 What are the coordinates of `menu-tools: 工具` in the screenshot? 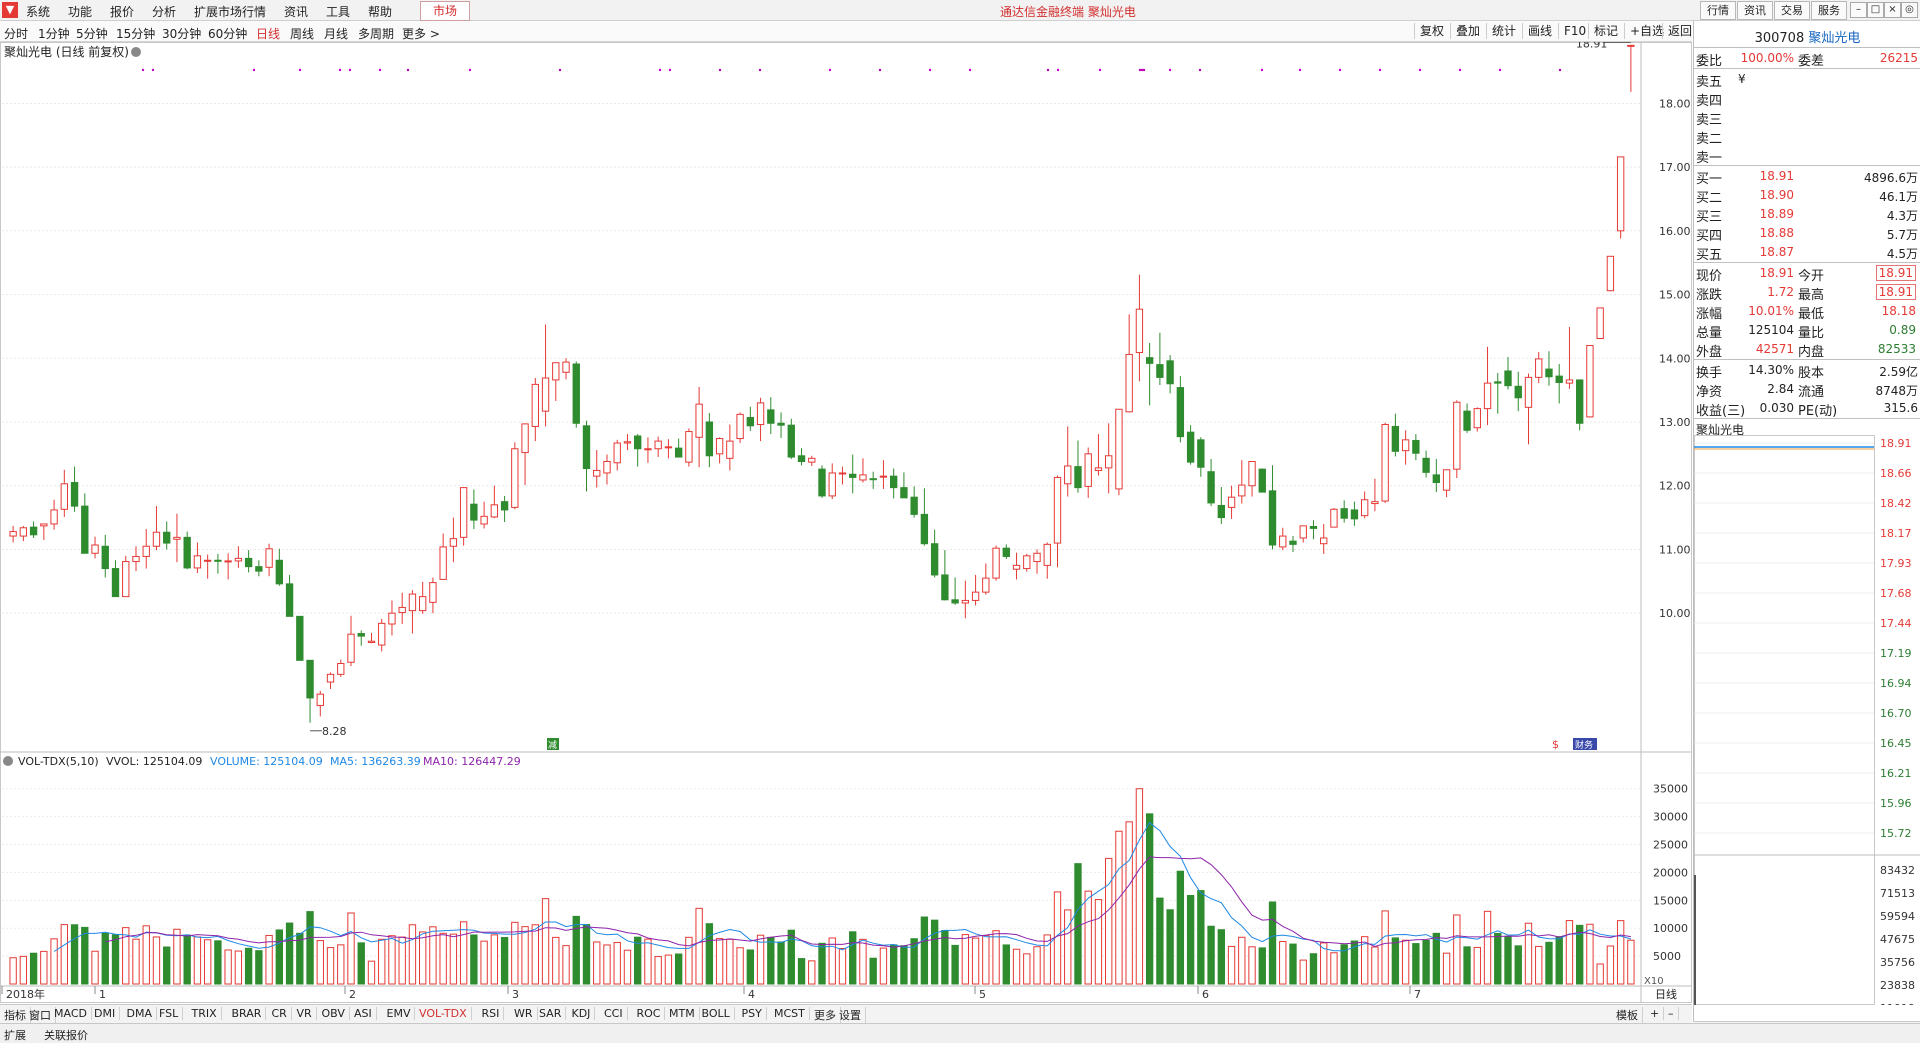 It's located at (338, 11).